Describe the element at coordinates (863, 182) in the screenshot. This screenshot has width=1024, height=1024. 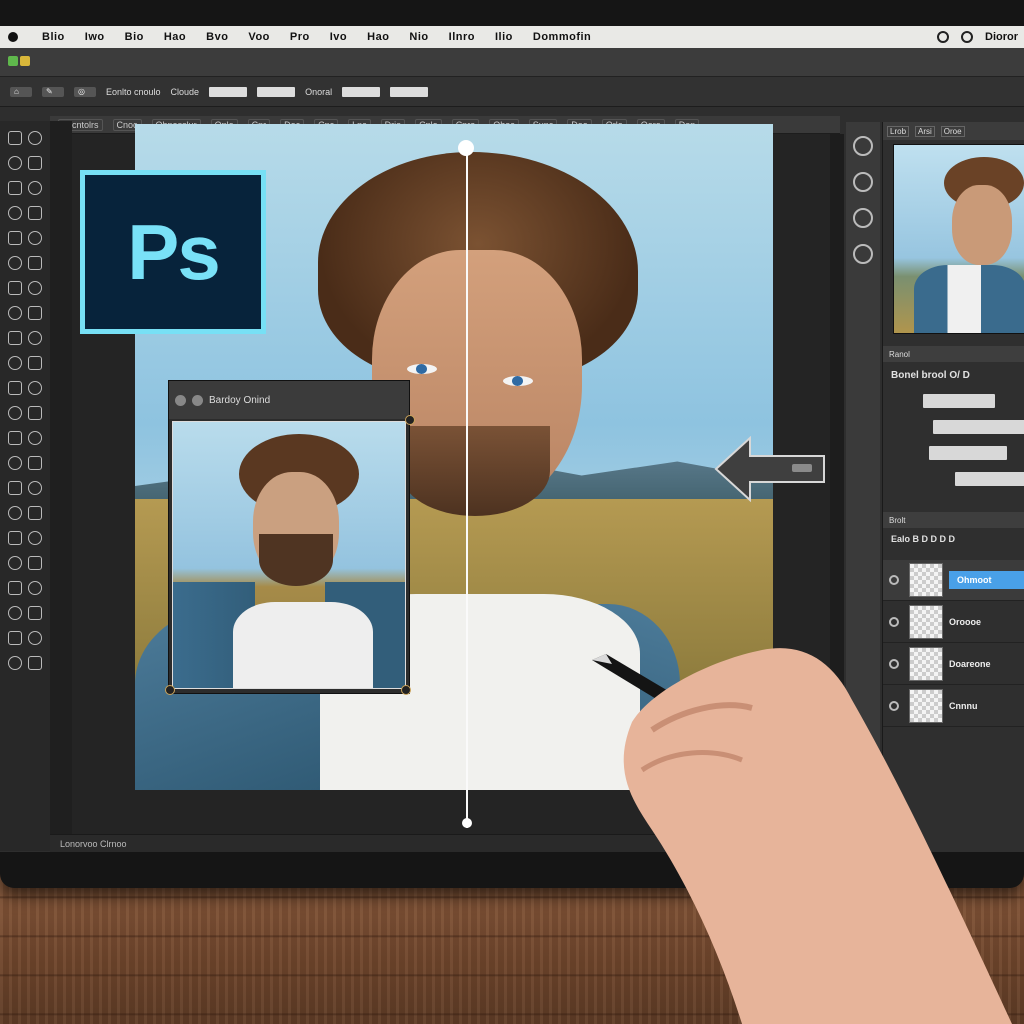
I see `color-panel-icon` at that location.